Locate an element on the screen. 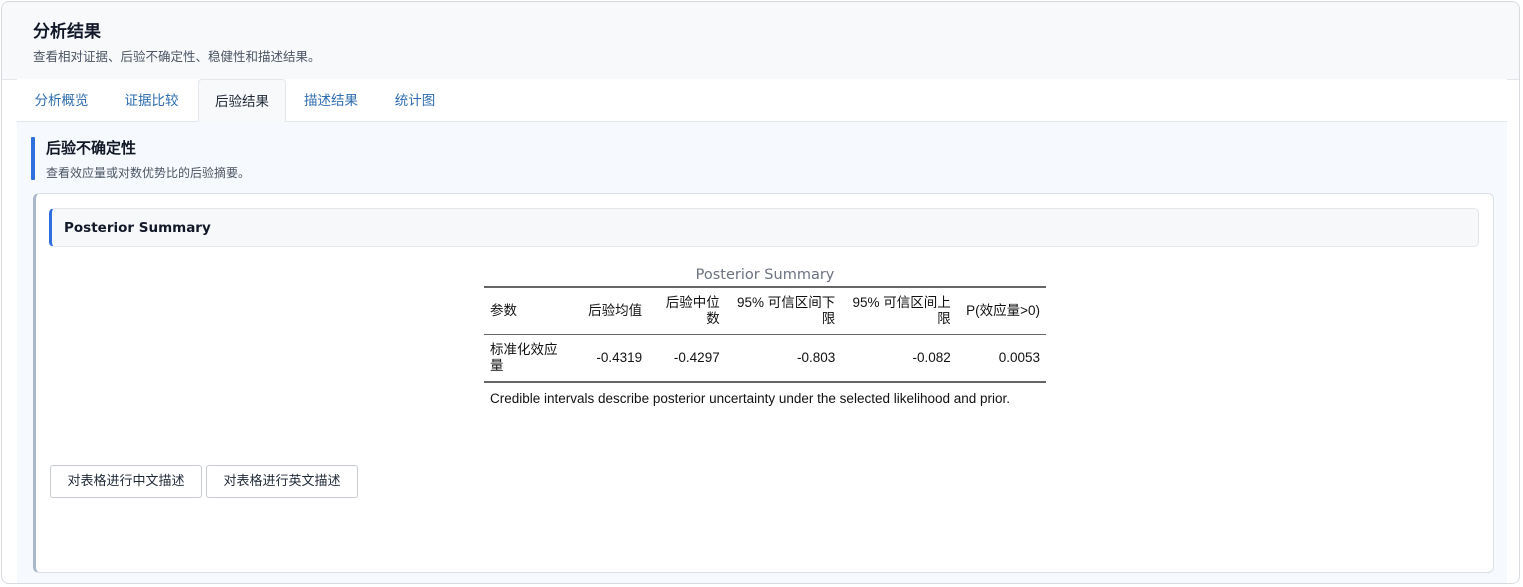 The height and width of the screenshot is (587, 1523). card-header: Posterior Summary is located at coordinates (764, 227).